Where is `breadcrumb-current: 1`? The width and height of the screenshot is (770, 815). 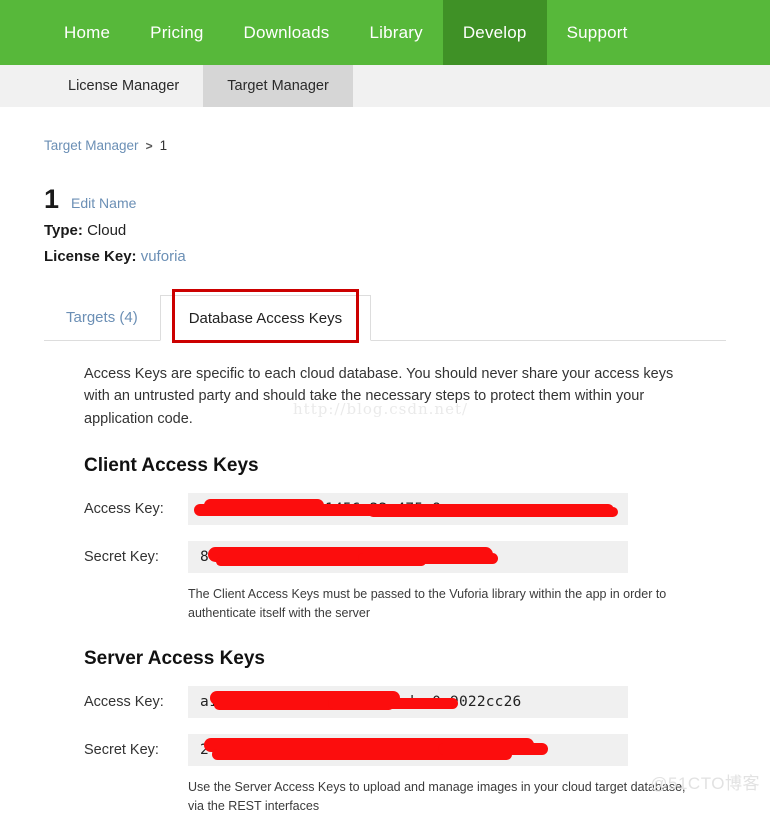
breadcrumb-current: 1 is located at coordinates (163, 145).